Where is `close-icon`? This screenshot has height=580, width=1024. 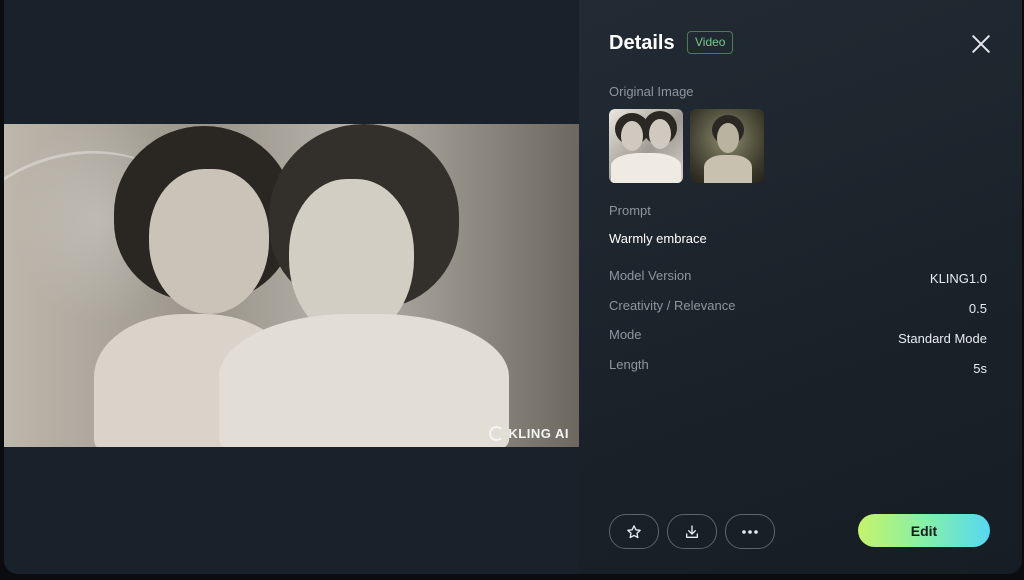 close-icon is located at coordinates (981, 44).